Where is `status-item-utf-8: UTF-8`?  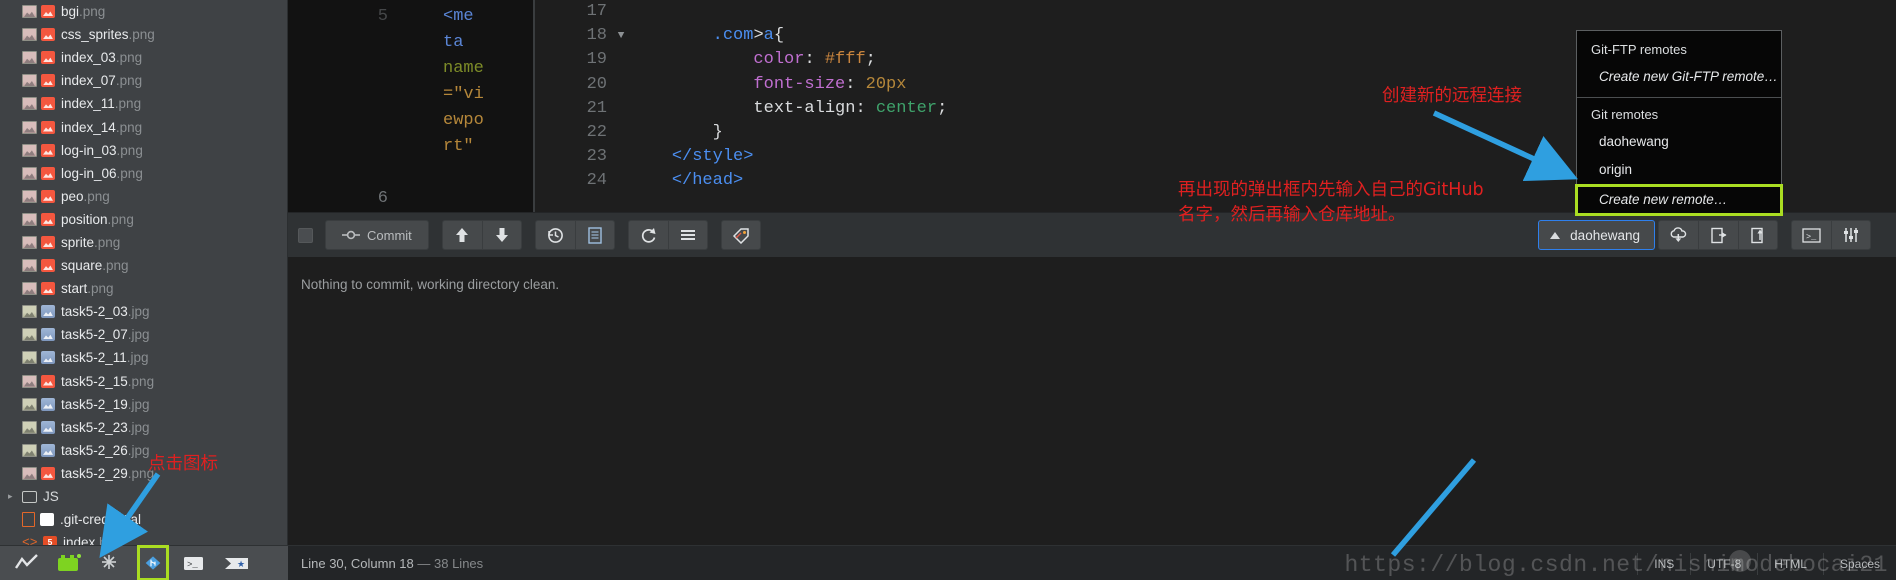 status-item-utf-8: UTF-8 is located at coordinates (1723, 563).